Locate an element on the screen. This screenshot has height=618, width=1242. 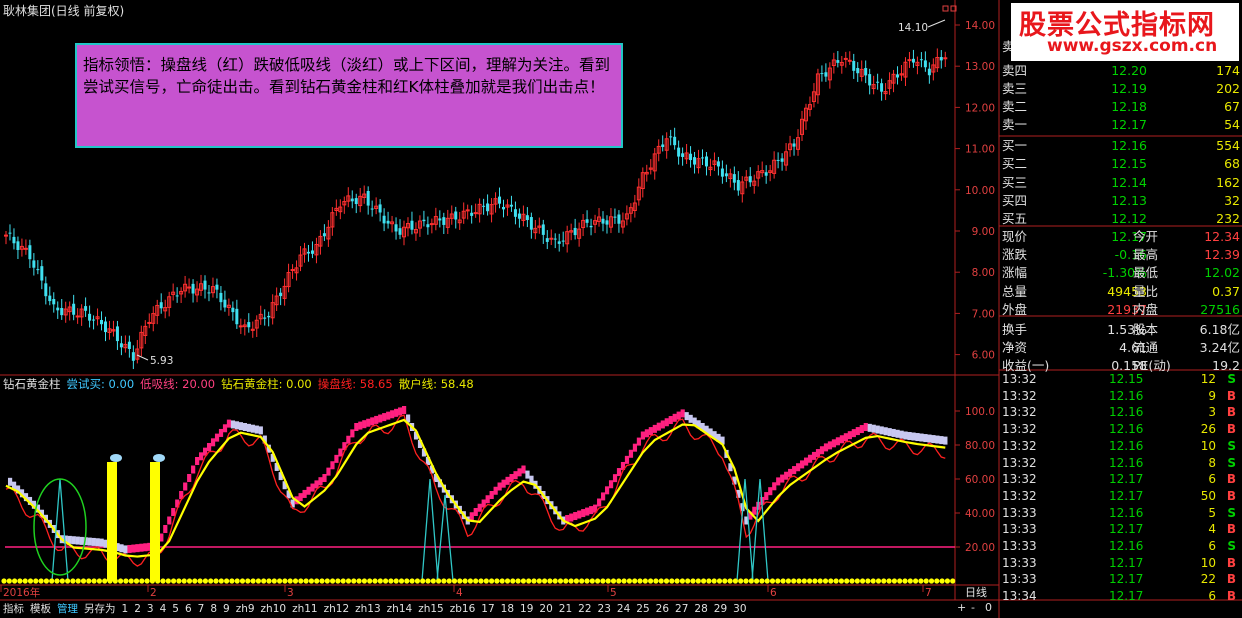
zoom-button: + is located at coordinates (961, 607).